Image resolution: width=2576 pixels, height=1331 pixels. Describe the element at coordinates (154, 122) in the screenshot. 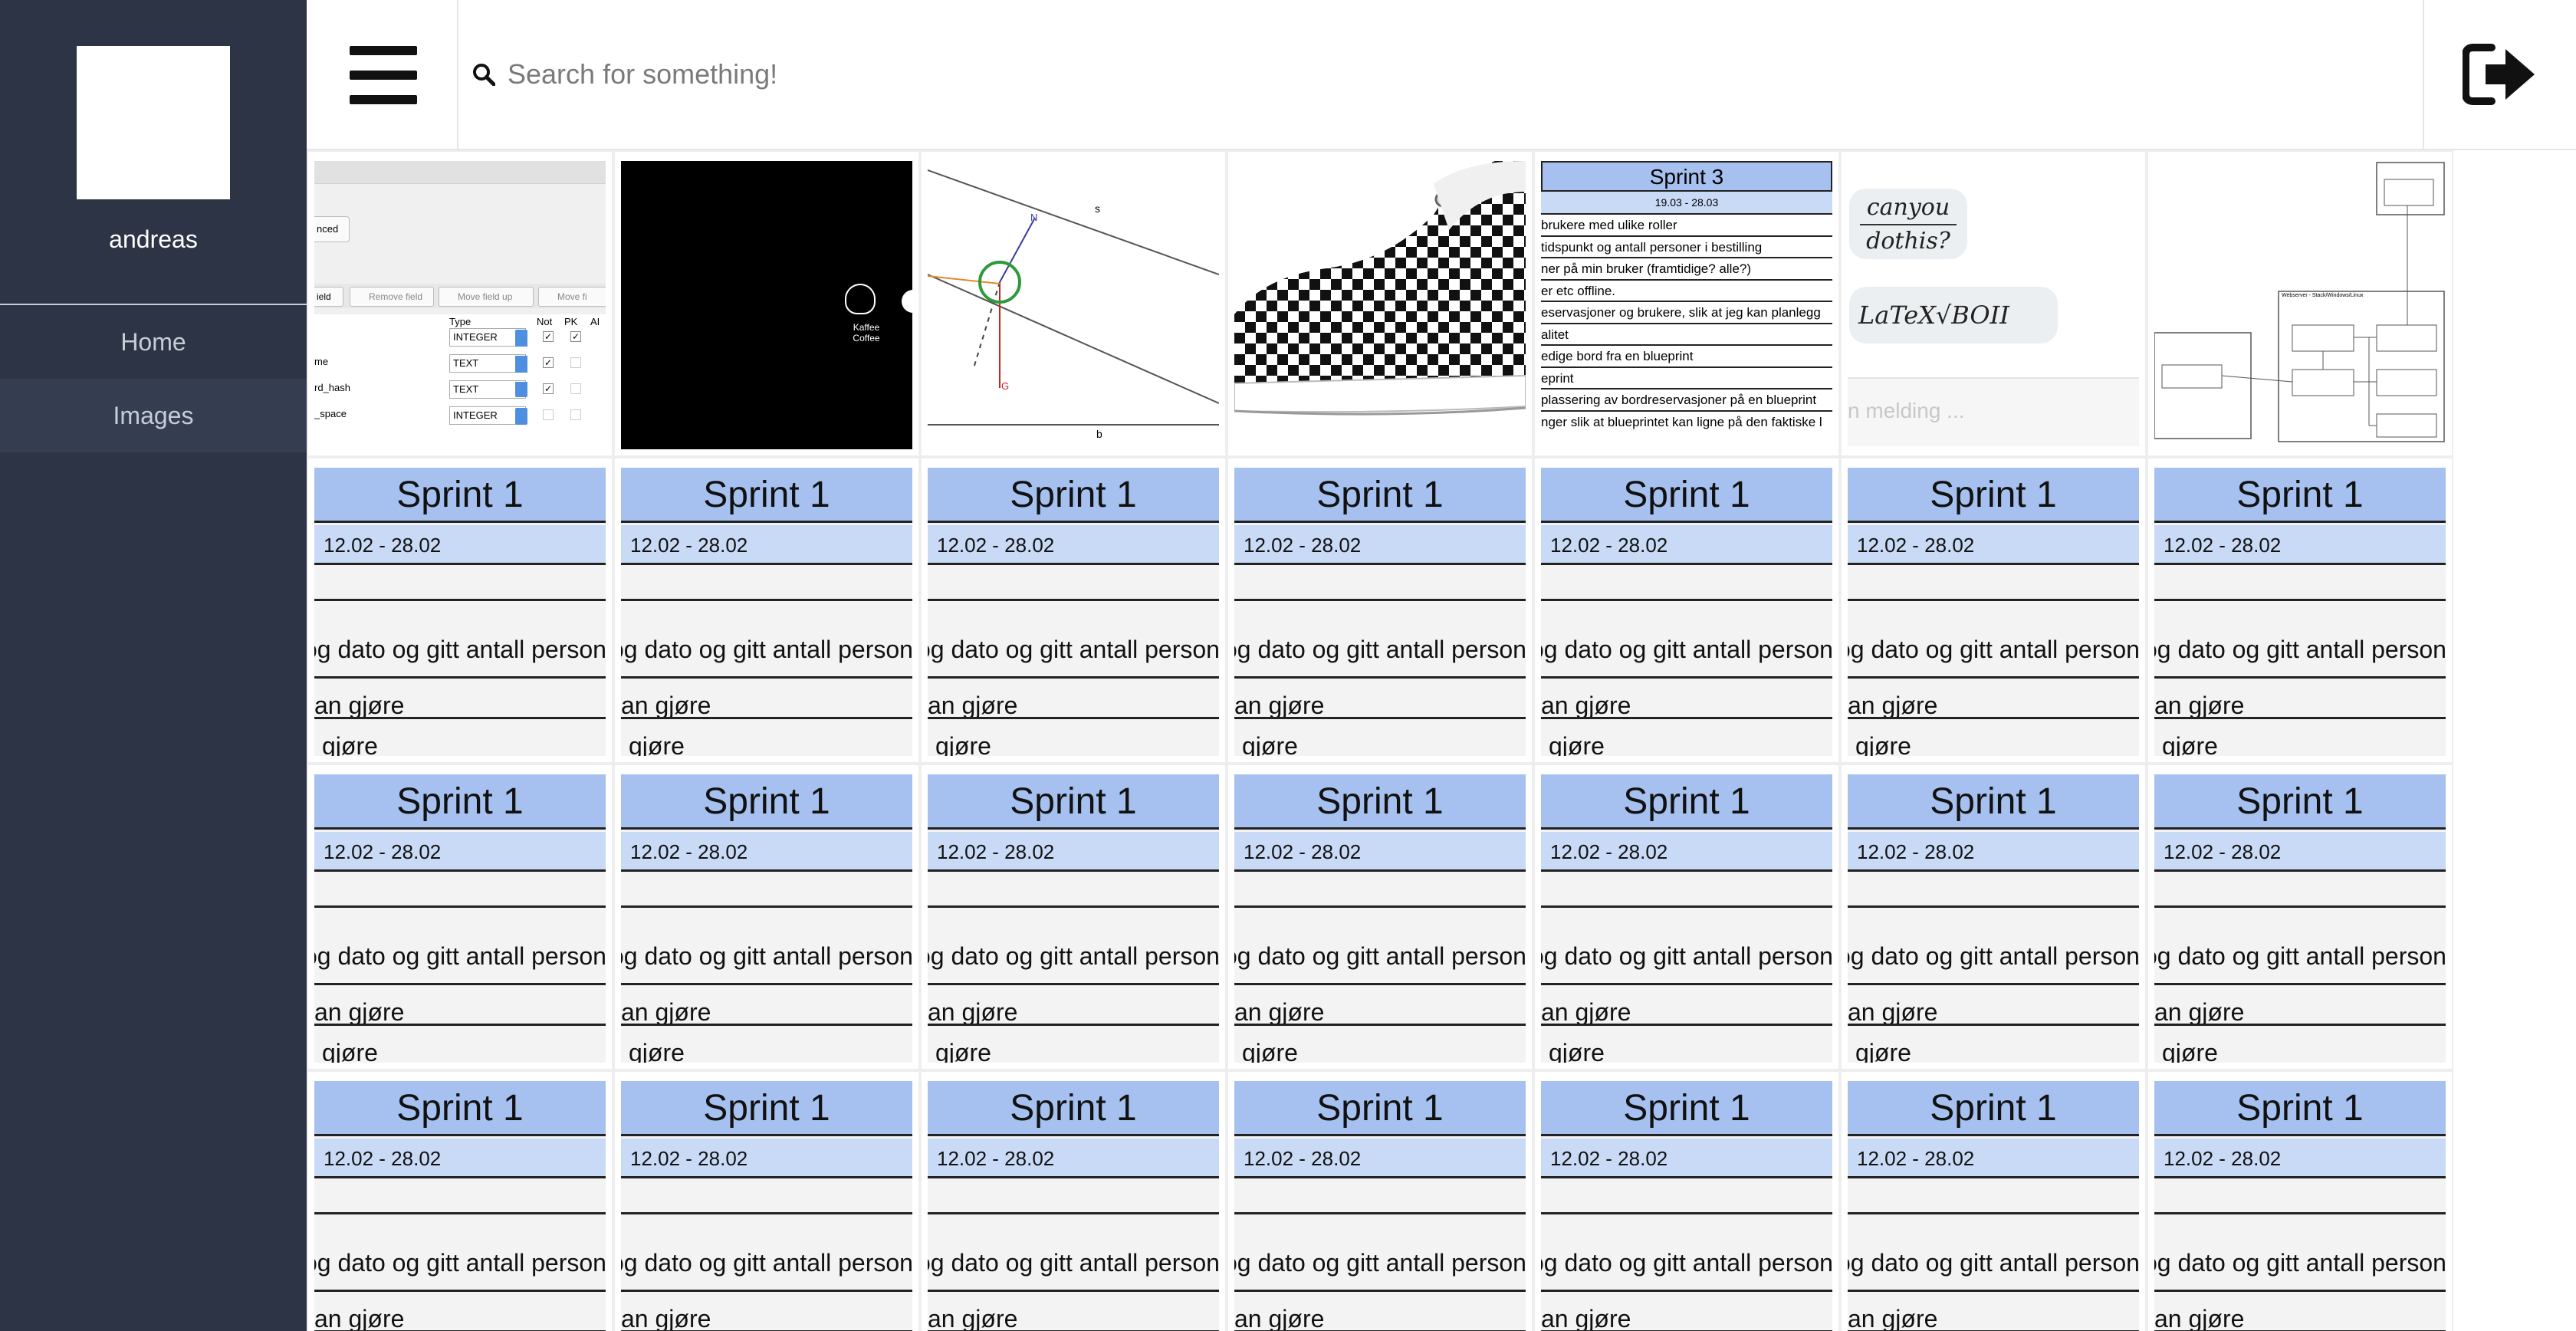

I see `avatar` at that location.